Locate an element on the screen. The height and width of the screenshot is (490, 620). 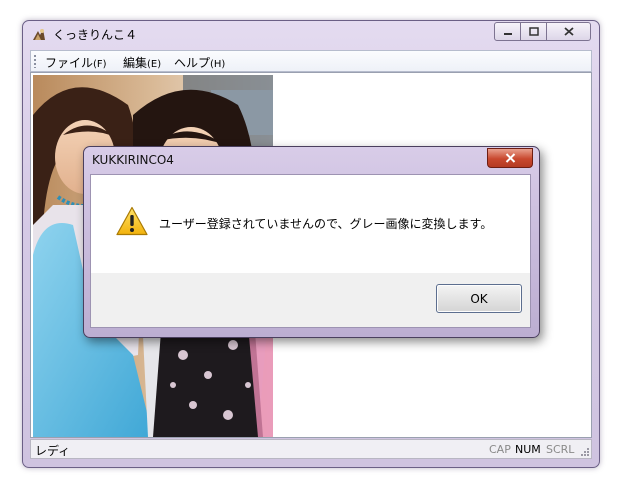
dialog-close-button is located at coordinates (510, 158).